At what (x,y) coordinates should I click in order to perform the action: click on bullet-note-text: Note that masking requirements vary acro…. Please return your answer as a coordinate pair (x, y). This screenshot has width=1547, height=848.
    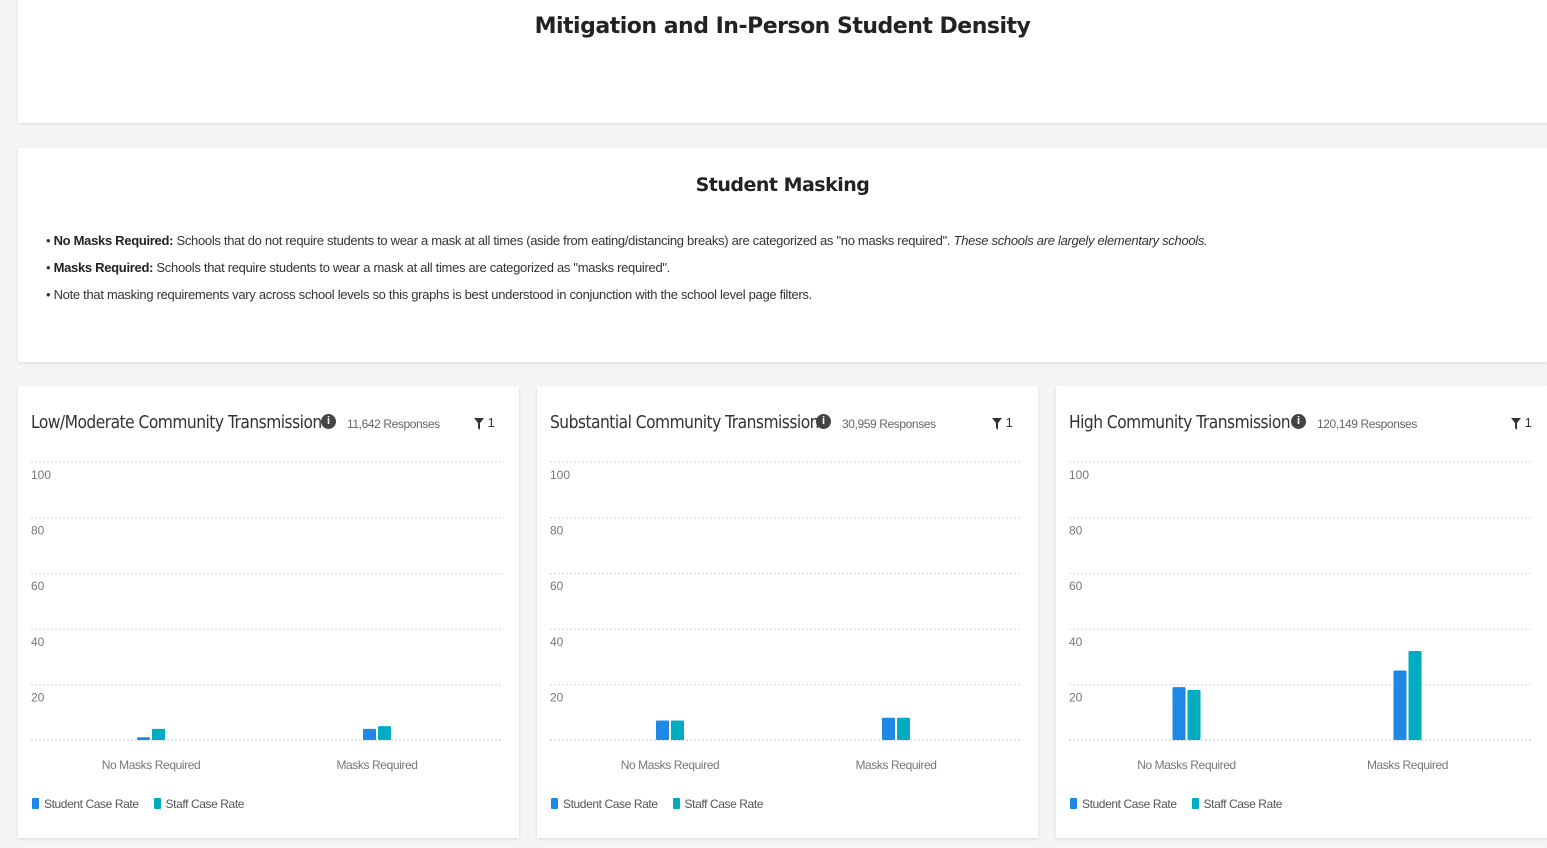
    Looking at the image, I should click on (433, 294).